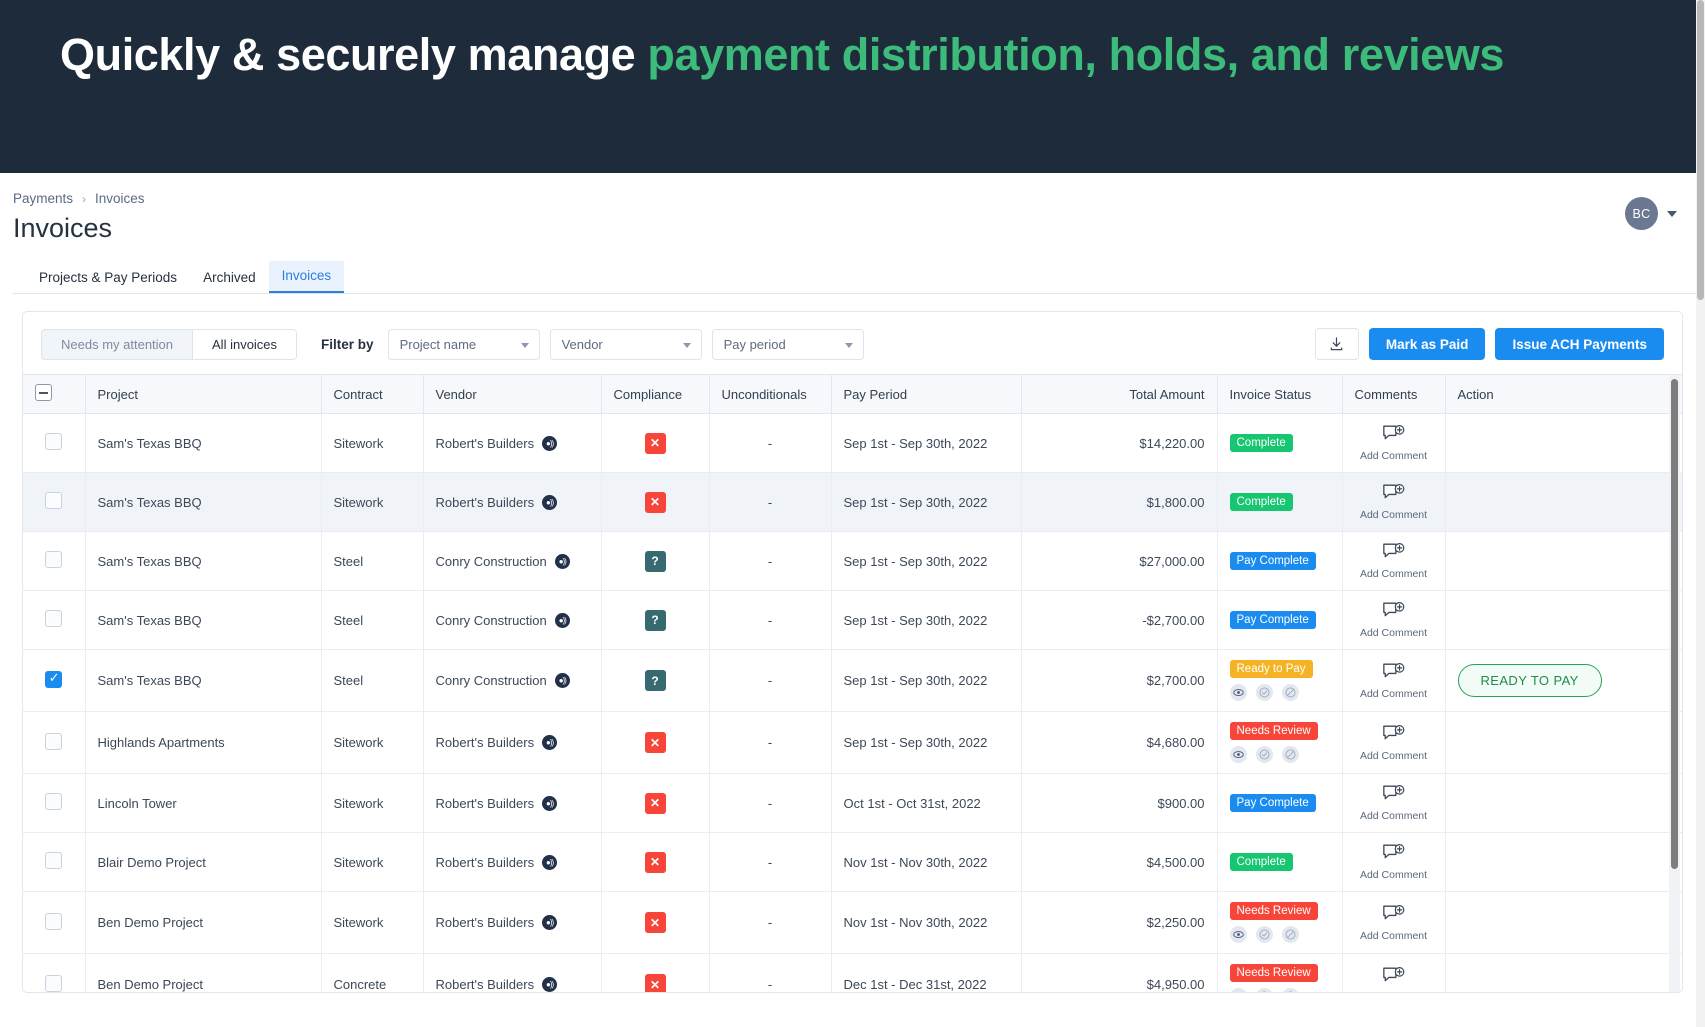 Image resolution: width=1705 pixels, height=1027 pixels. What do you see at coordinates (550, 502) in the screenshot?
I see `vendor-badge-icon: ●))` at bounding box center [550, 502].